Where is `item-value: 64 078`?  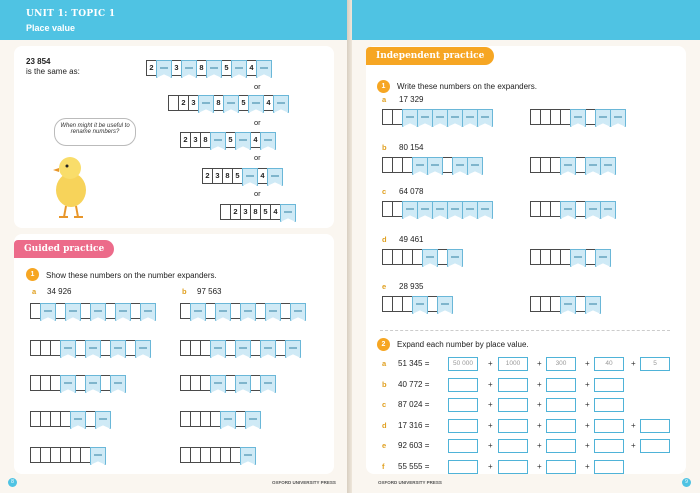
item-value: 64 078 is located at coordinates (411, 191).